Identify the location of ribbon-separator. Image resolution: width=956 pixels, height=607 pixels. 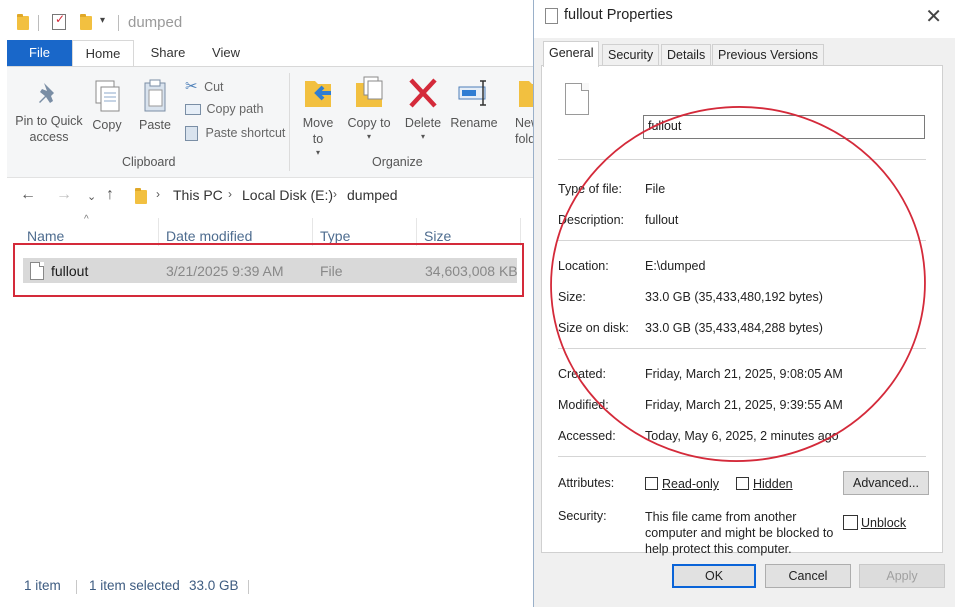
(289, 122).